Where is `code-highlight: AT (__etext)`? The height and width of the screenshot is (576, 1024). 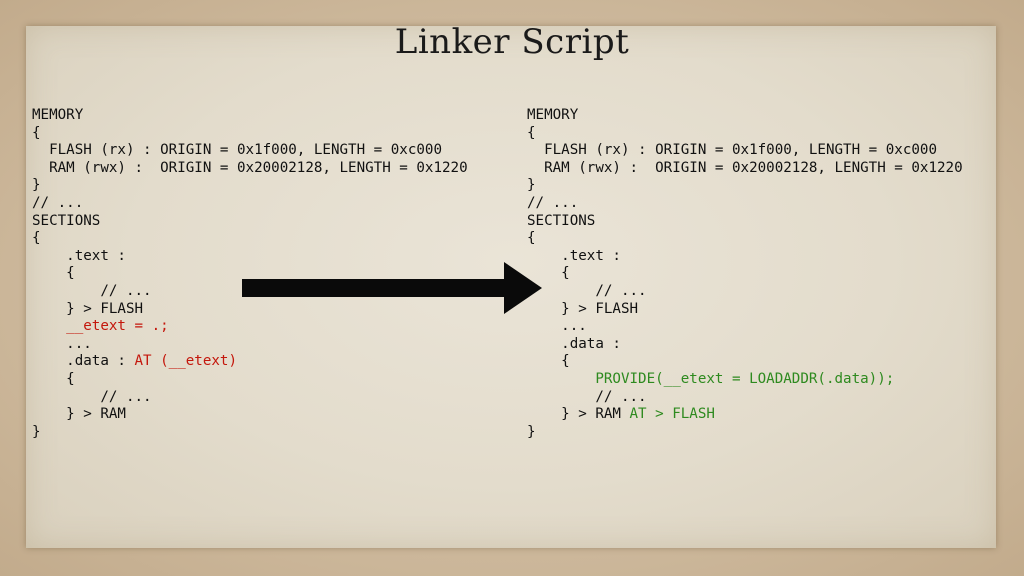
code-highlight: AT (__etext) is located at coordinates (186, 361).